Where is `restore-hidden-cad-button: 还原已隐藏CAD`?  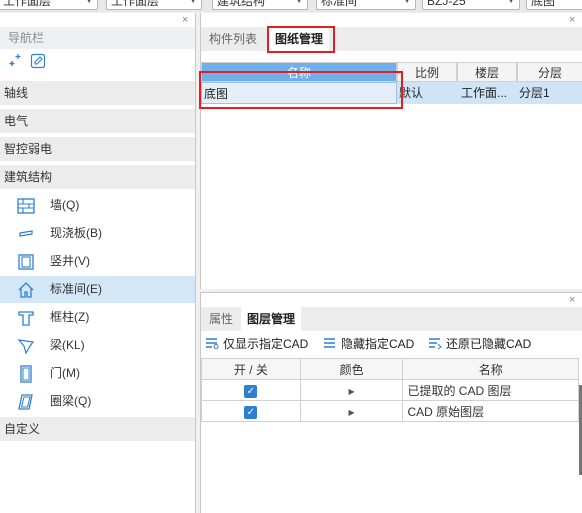 restore-hidden-cad-button: 还原已隐藏CAD is located at coordinates (479, 344).